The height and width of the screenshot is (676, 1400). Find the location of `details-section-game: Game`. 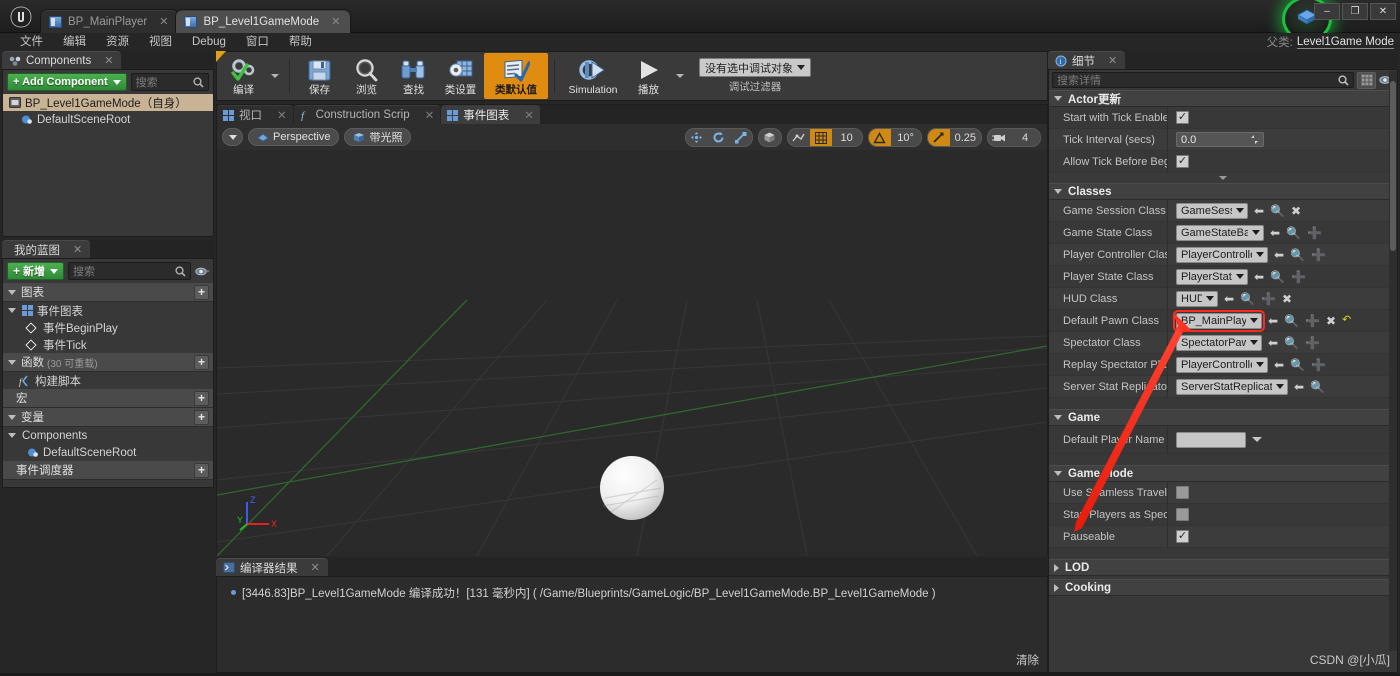

details-section-game: Game is located at coordinates (1223, 417).